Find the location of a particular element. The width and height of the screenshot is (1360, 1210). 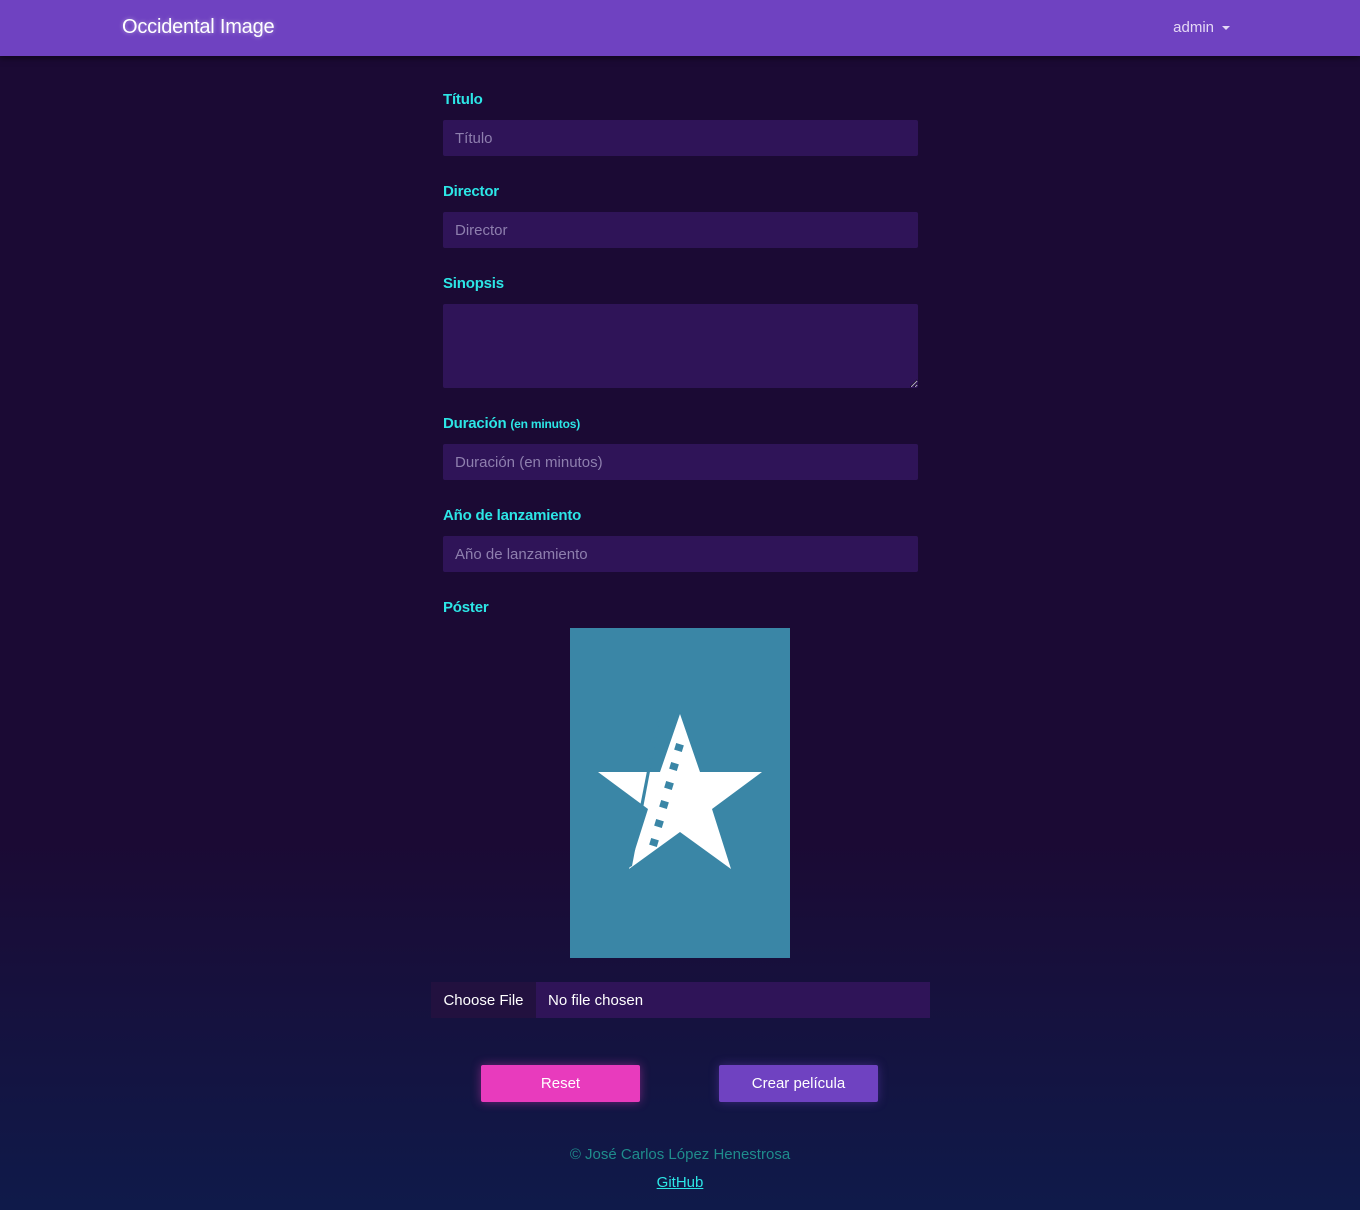

brand-logo-link: Occidental Image is located at coordinates (198, 27).